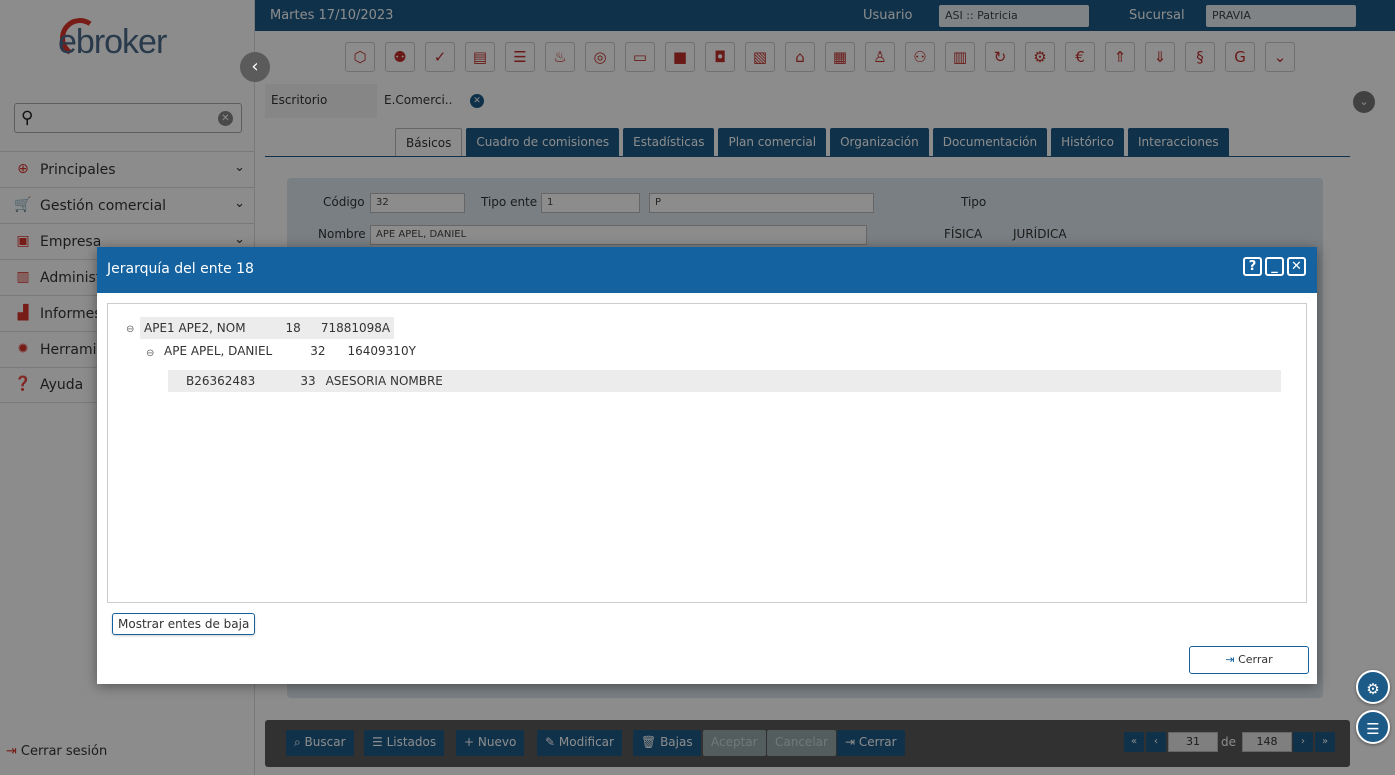  I want to click on tree-node-leaf: B26362483 33 ASESORIA NOMBRE, so click(724, 381).